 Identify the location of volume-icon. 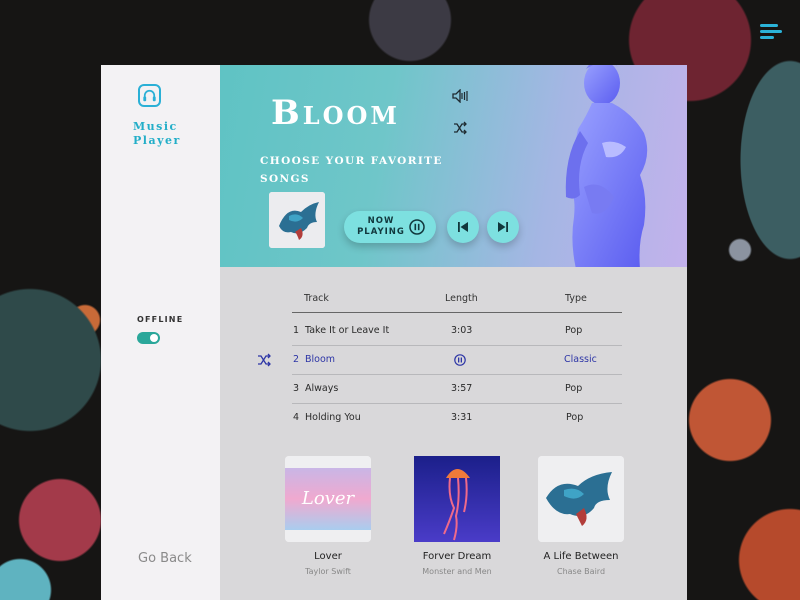
(460, 96).